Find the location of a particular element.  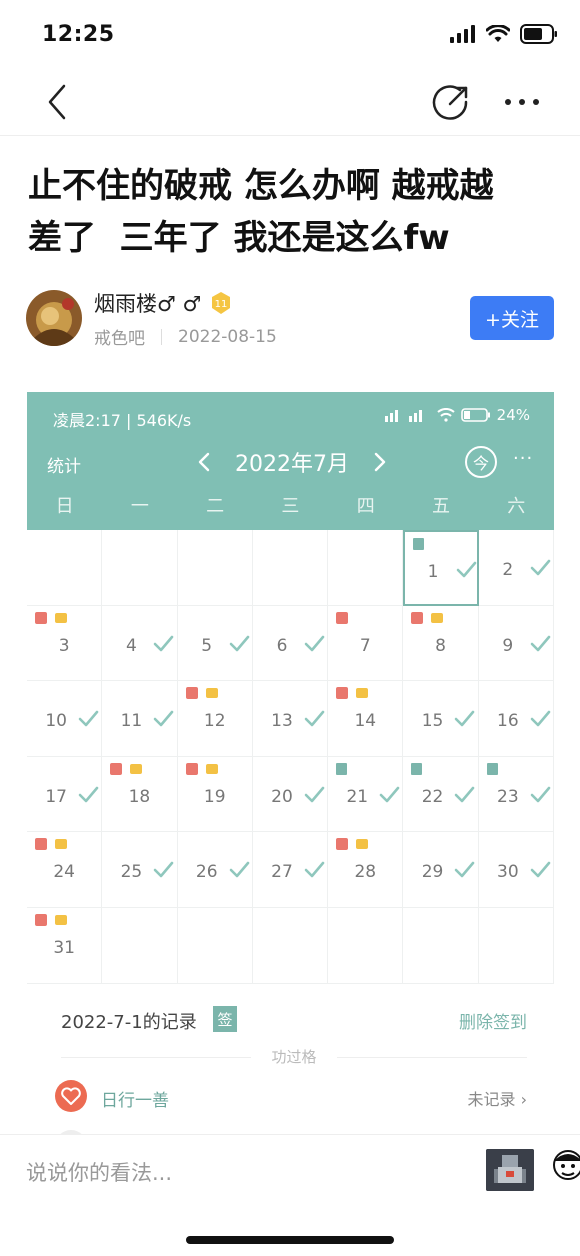

weekday-row: 日 一 二 三 四 五 六 is located at coordinates (290, 510).